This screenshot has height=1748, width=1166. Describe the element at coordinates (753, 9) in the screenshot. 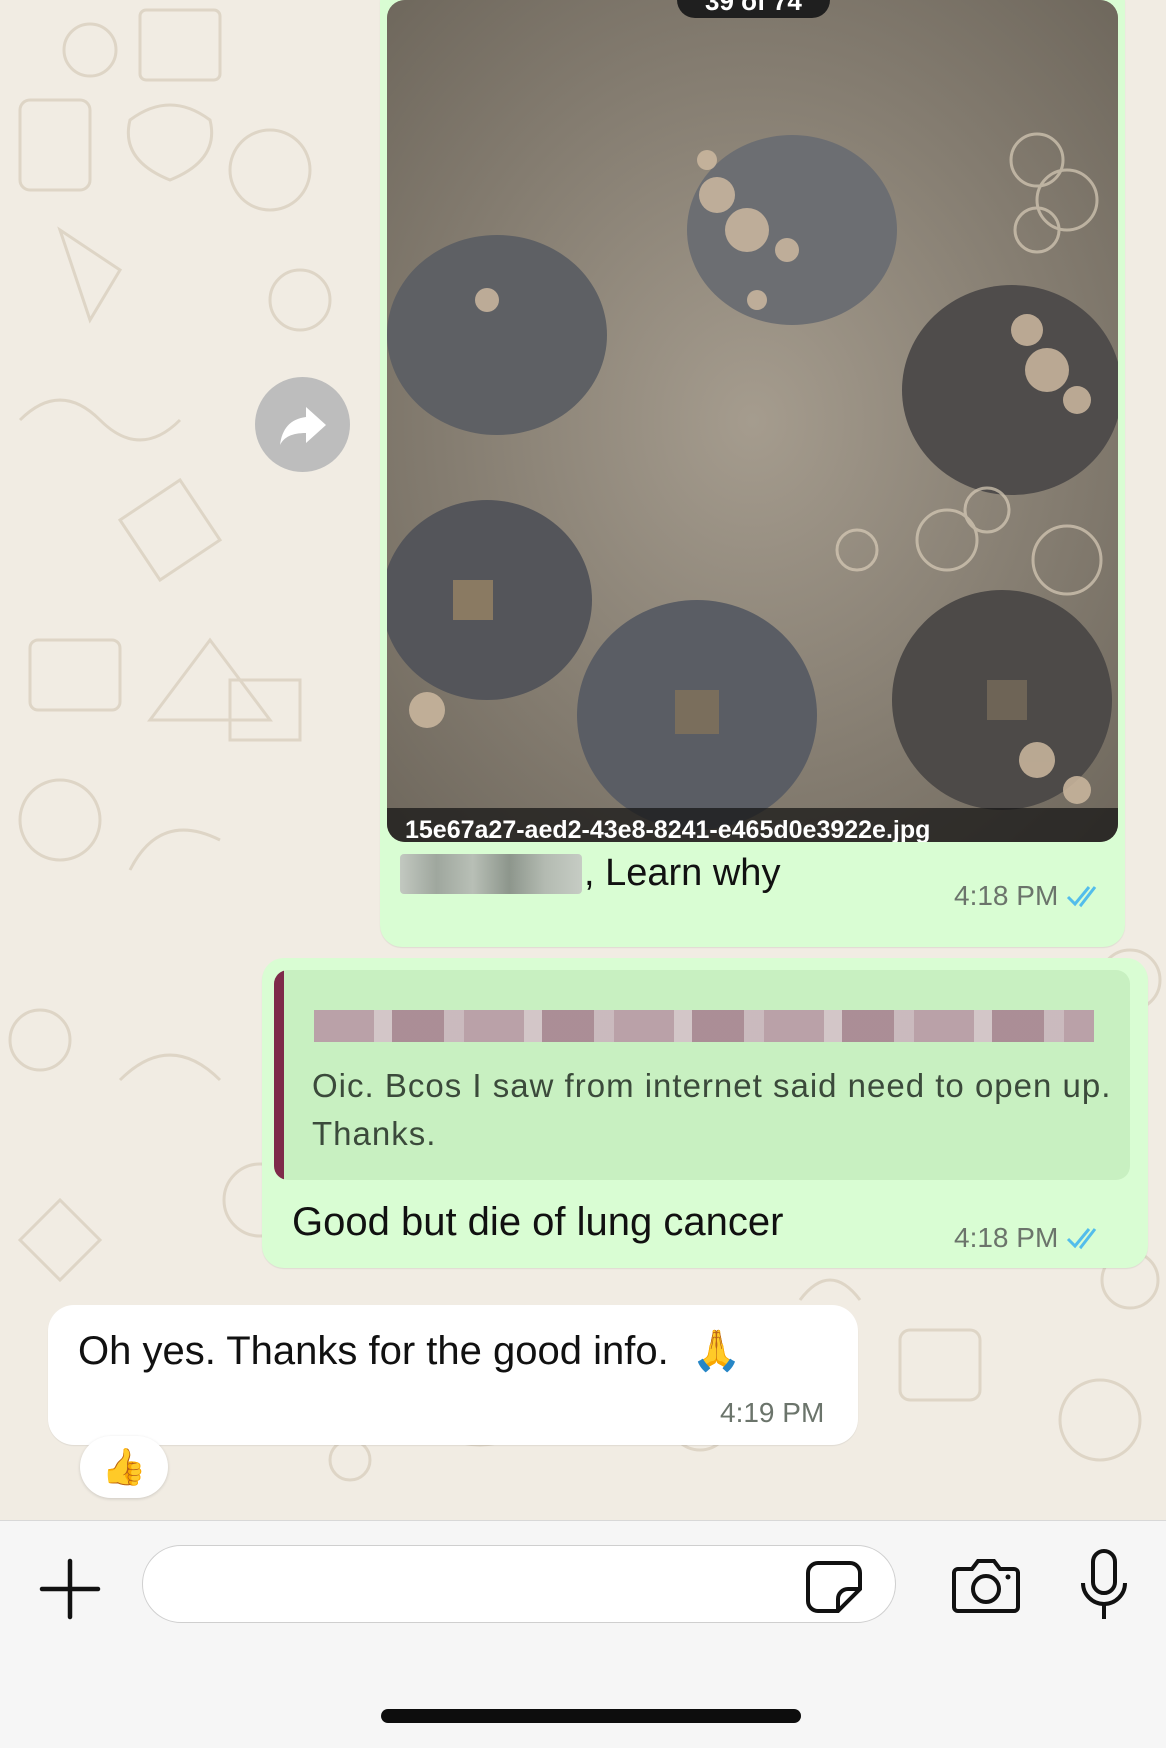

I see `media-counter: 39 of 74` at that location.